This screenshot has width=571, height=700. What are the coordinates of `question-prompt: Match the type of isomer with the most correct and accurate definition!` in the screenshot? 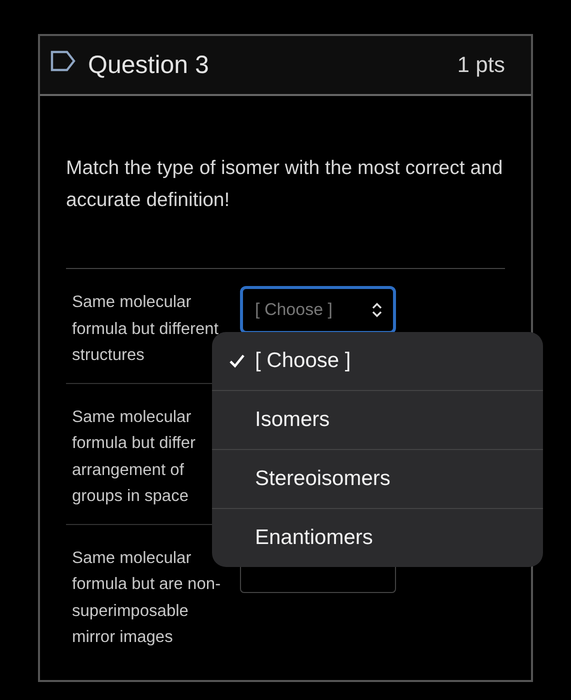 It's located at (285, 210).